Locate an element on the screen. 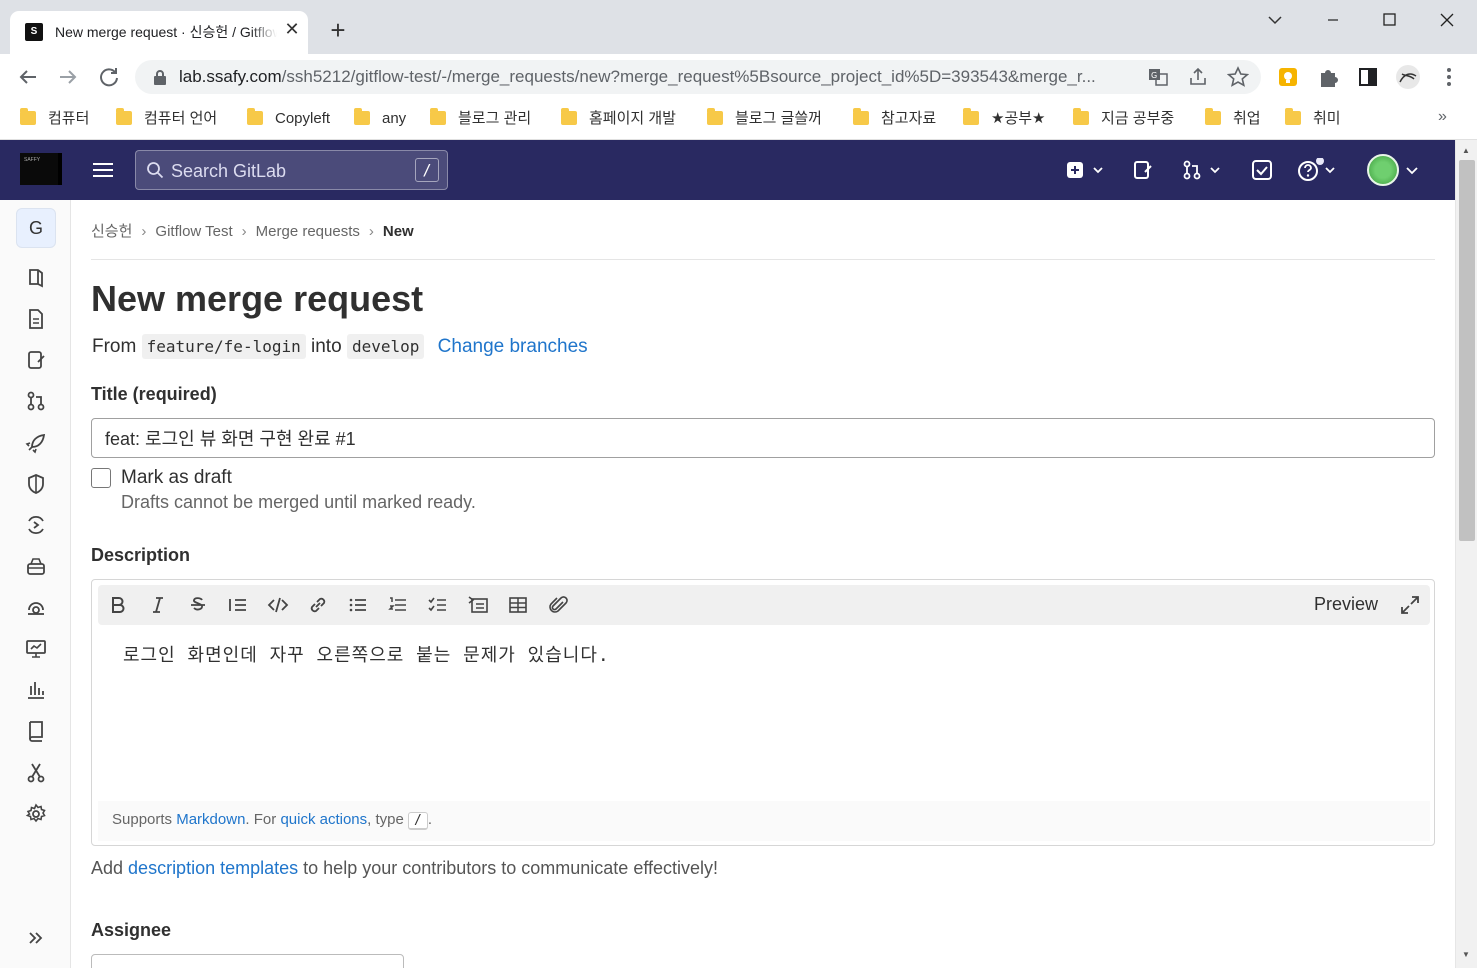 The width and height of the screenshot is (1477, 968). monitor-icon is located at coordinates (36, 649).